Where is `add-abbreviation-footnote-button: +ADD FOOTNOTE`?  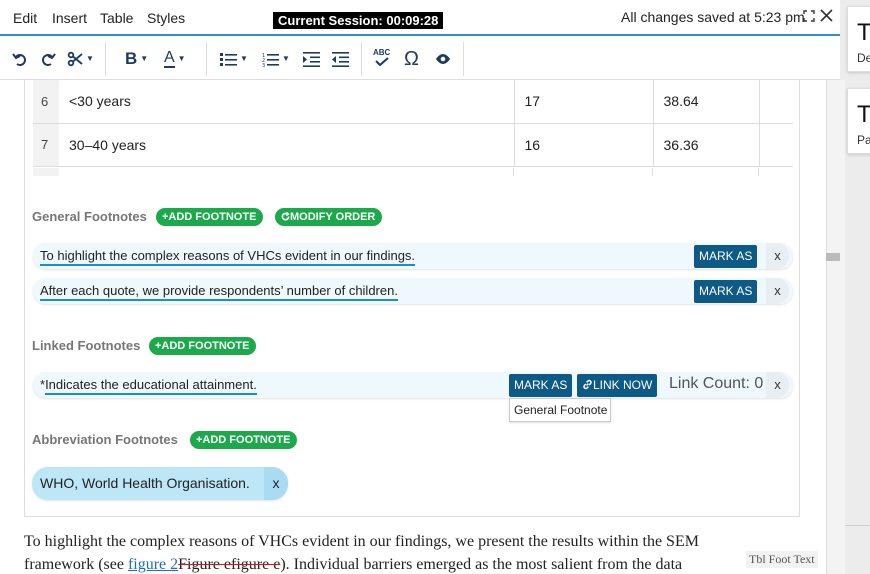
add-abbreviation-footnote-button: +ADD FOOTNOTE is located at coordinates (244, 440).